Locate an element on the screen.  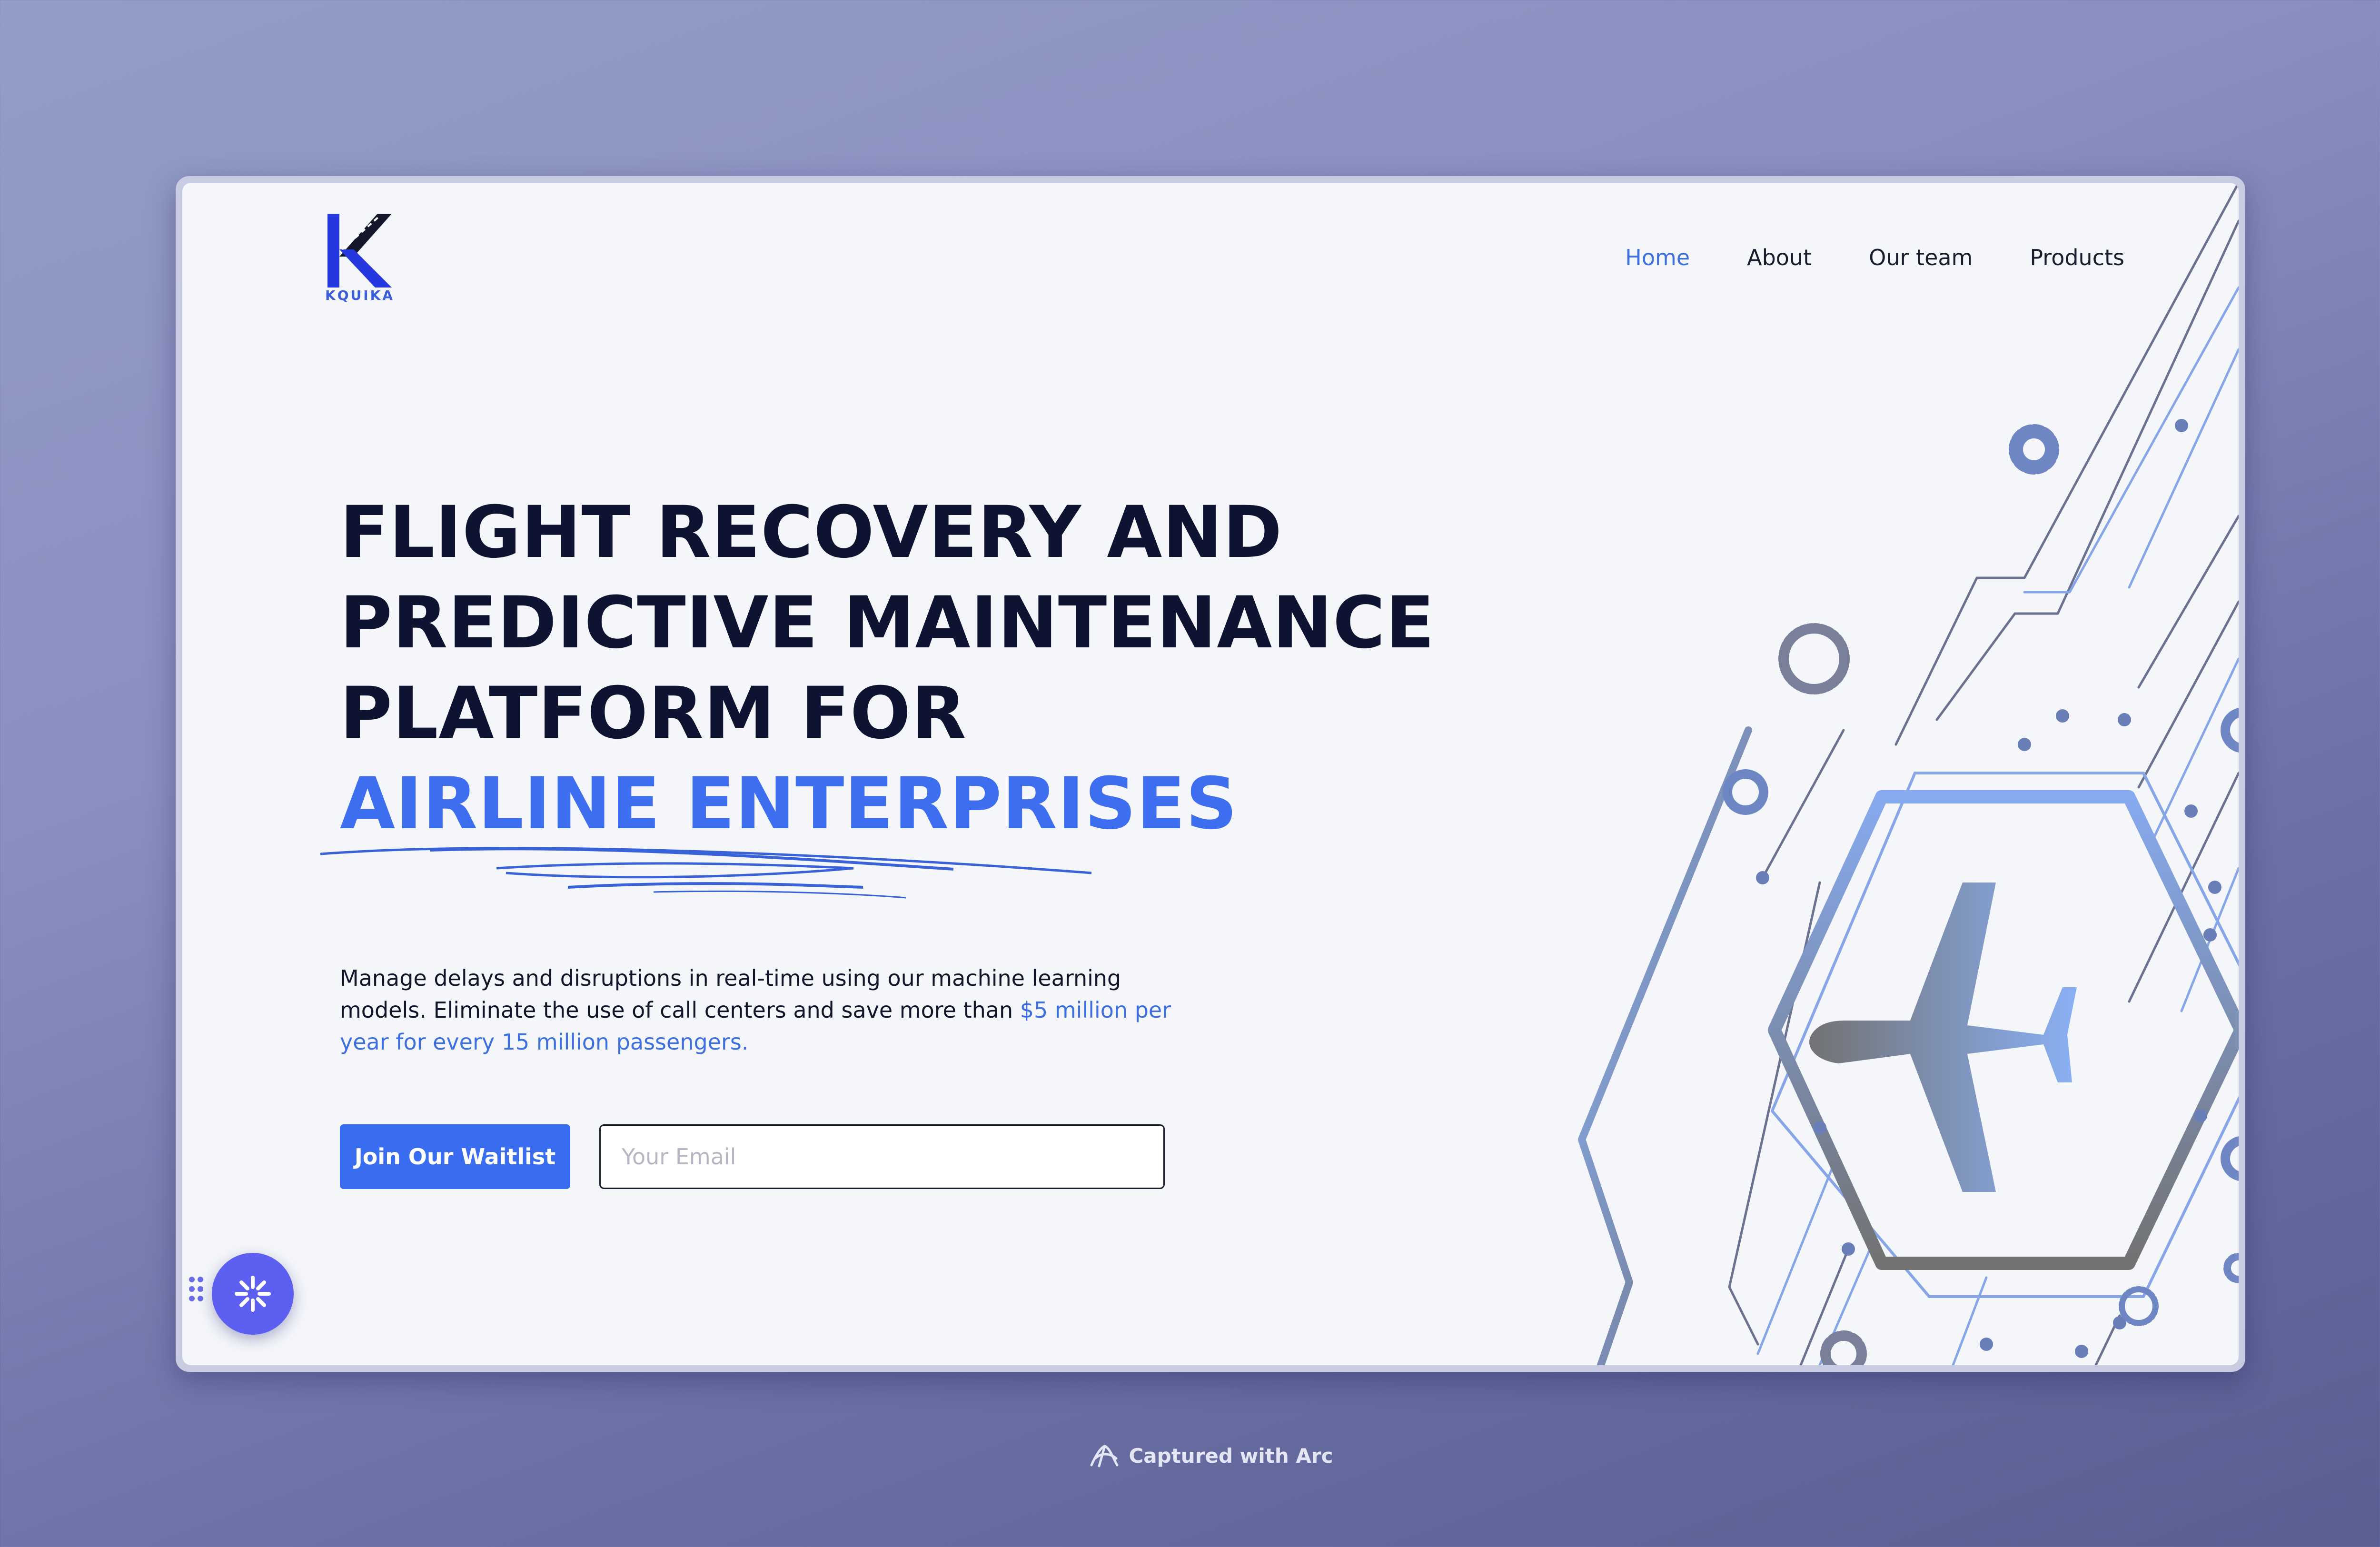
kquika-logo: KQUIKA is located at coordinates (360, 259).